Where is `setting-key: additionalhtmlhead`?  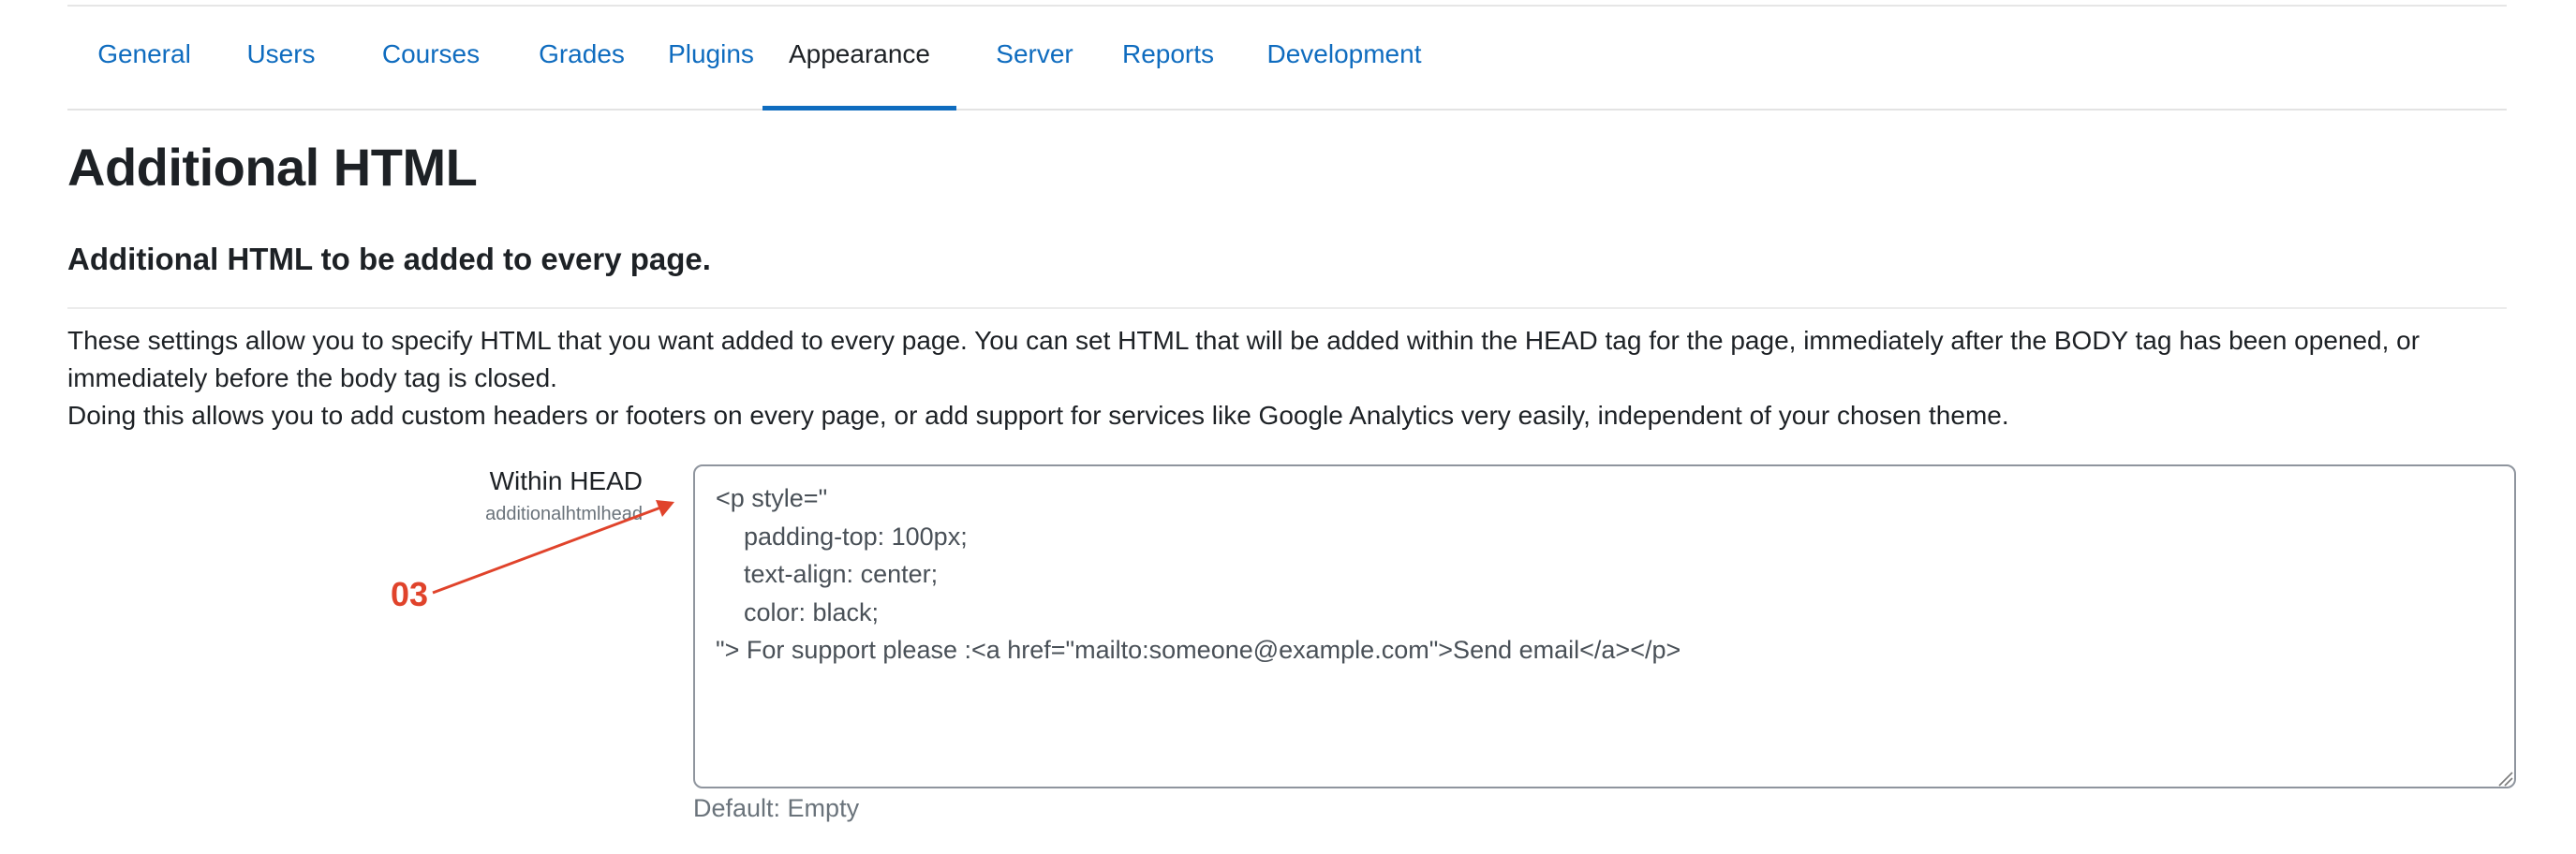
setting-key: additionalhtmlhead is located at coordinates (564, 514).